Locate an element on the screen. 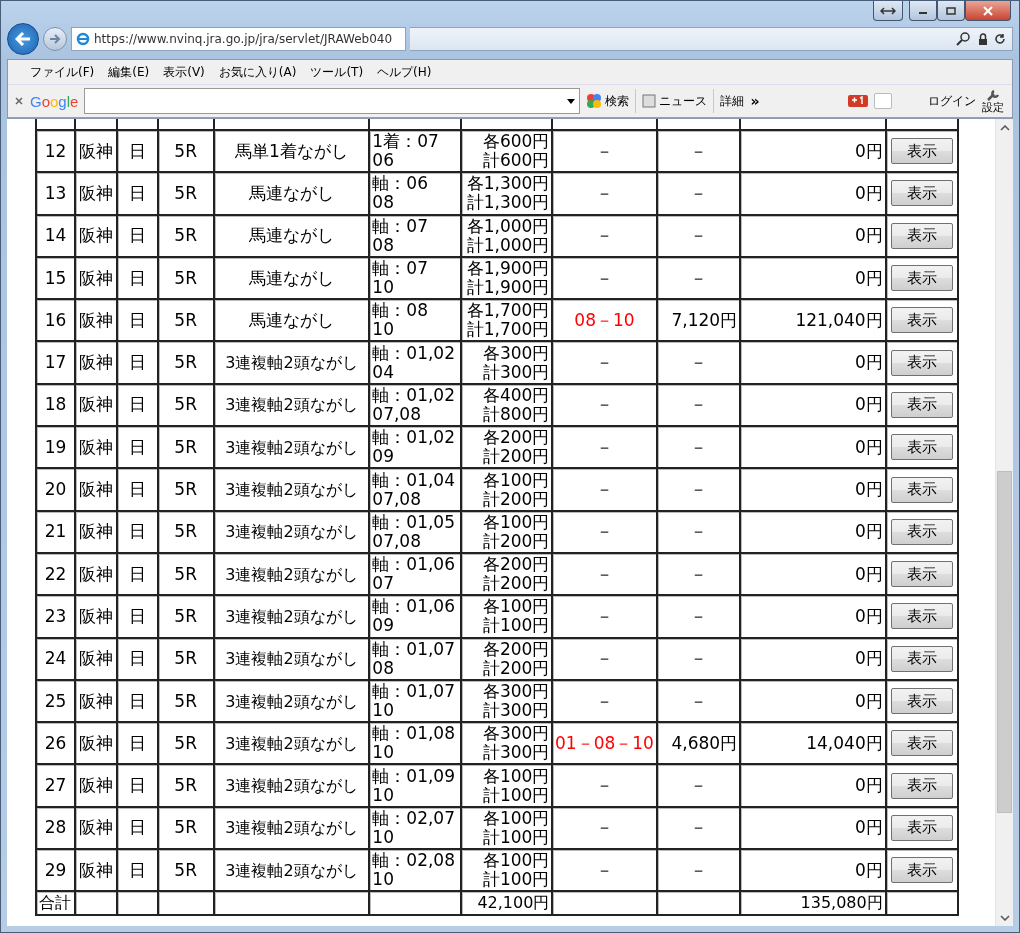  close-button is located at coordinates (988, 11).